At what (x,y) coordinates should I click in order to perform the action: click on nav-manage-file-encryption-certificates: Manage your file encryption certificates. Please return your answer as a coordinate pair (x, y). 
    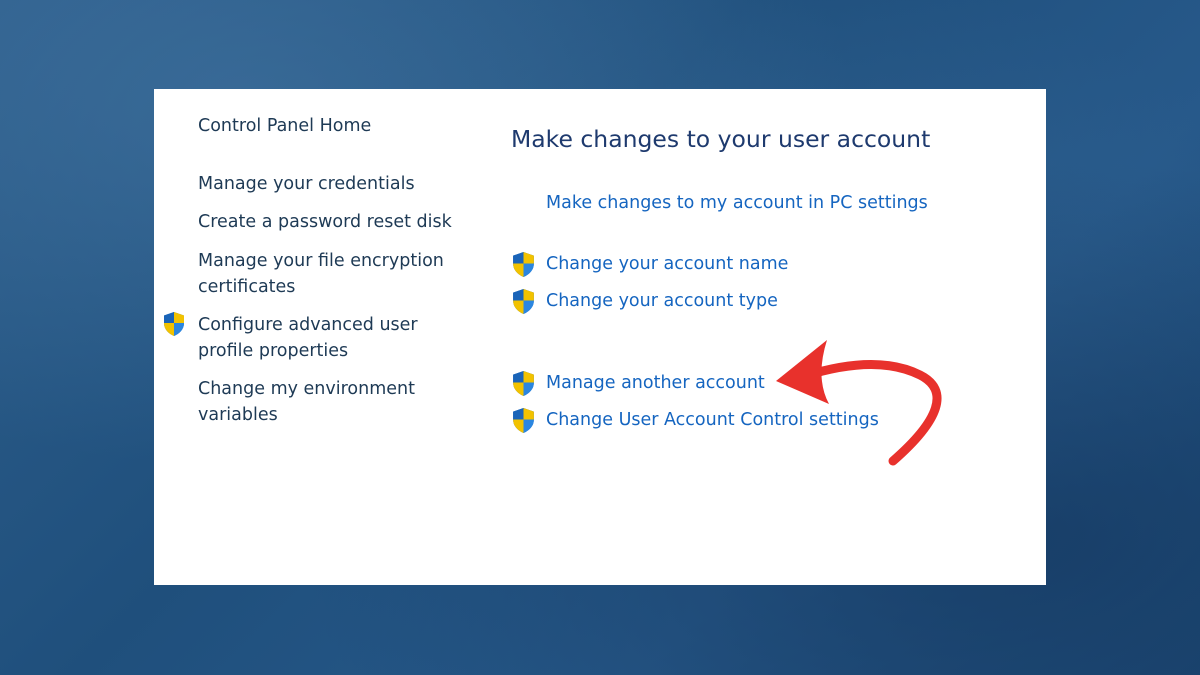
    Looking at the image, I should click on (333, 274).